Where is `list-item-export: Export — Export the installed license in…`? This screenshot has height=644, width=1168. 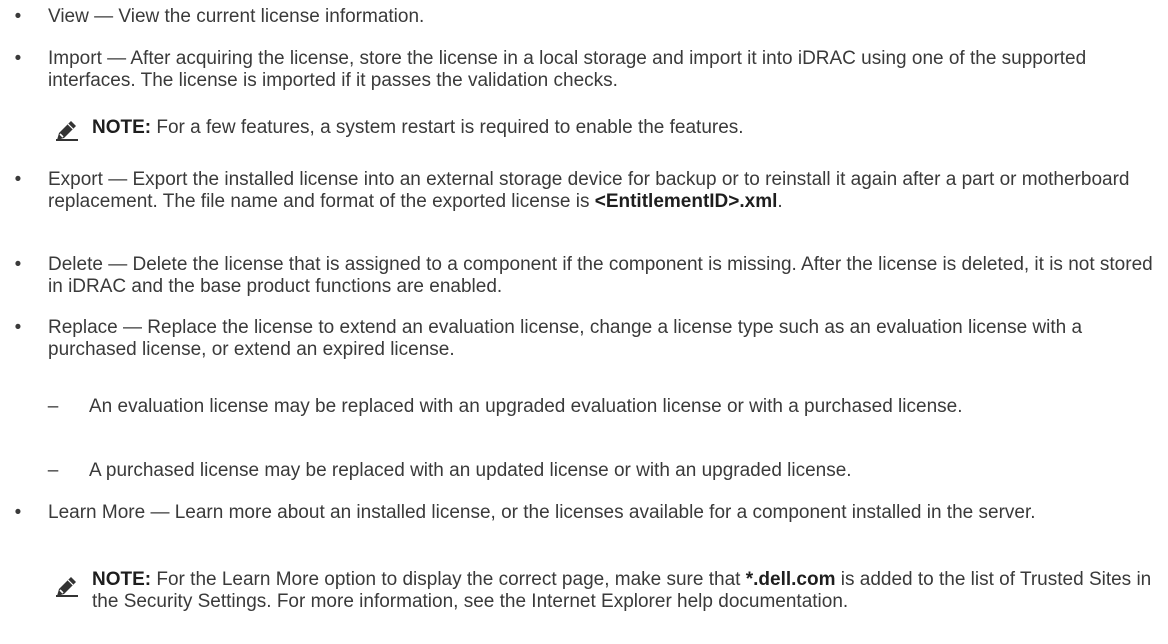
list-item-export: Export — Export the installed license in… is located at coordinates (603, 191).